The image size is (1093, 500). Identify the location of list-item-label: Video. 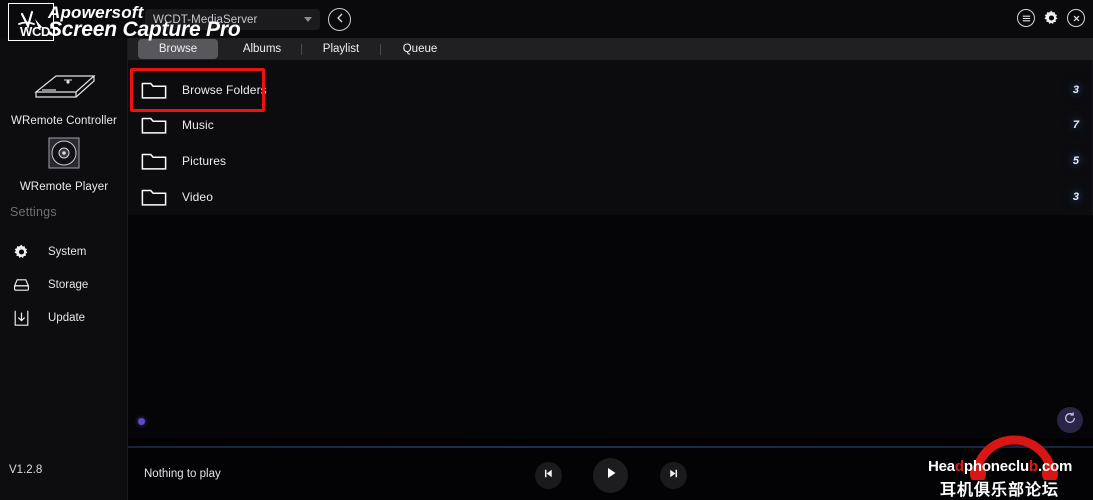
(197, 196).